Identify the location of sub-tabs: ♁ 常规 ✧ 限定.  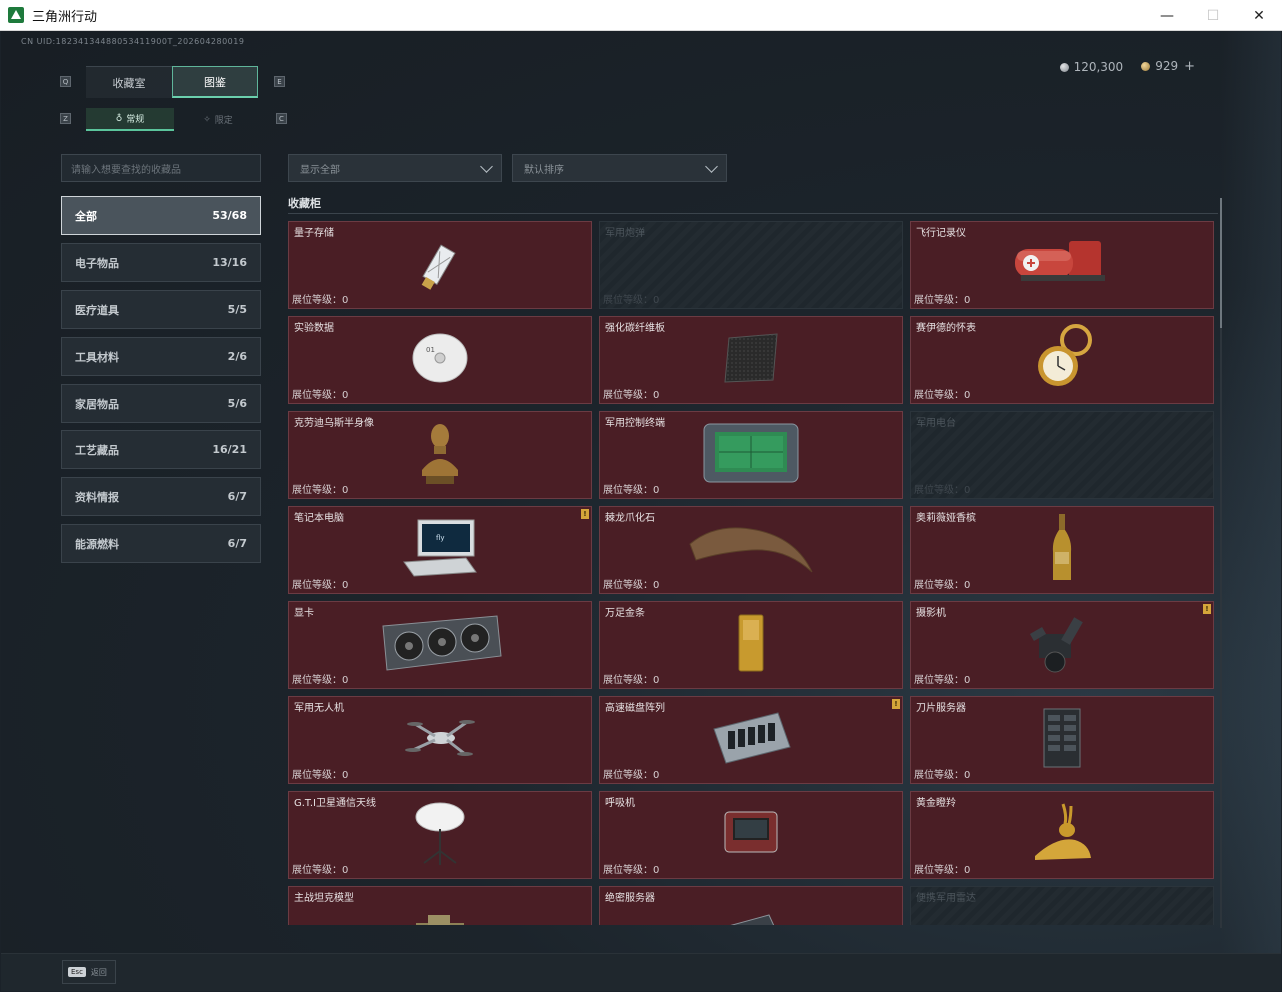
(174, 119).